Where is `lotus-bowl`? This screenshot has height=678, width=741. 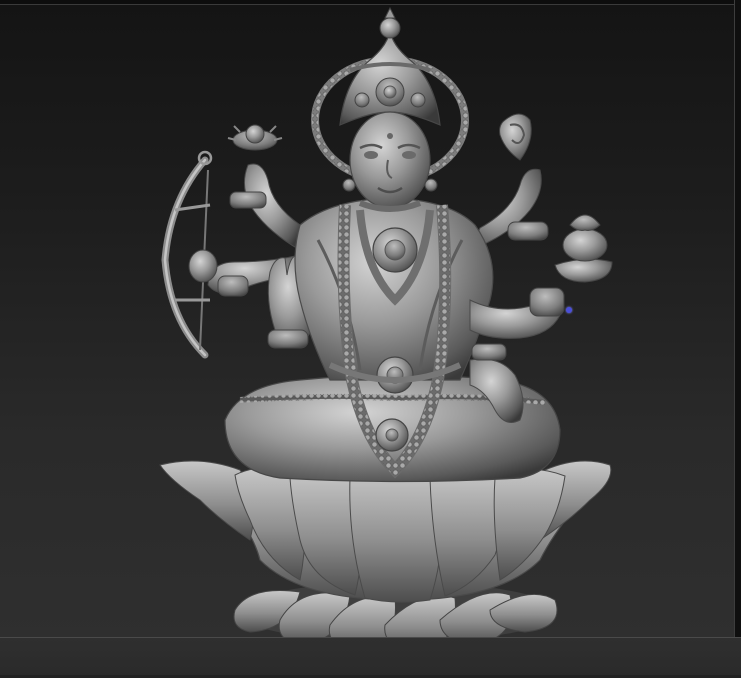 lotus-bowl is located at coordinates (385, 531).